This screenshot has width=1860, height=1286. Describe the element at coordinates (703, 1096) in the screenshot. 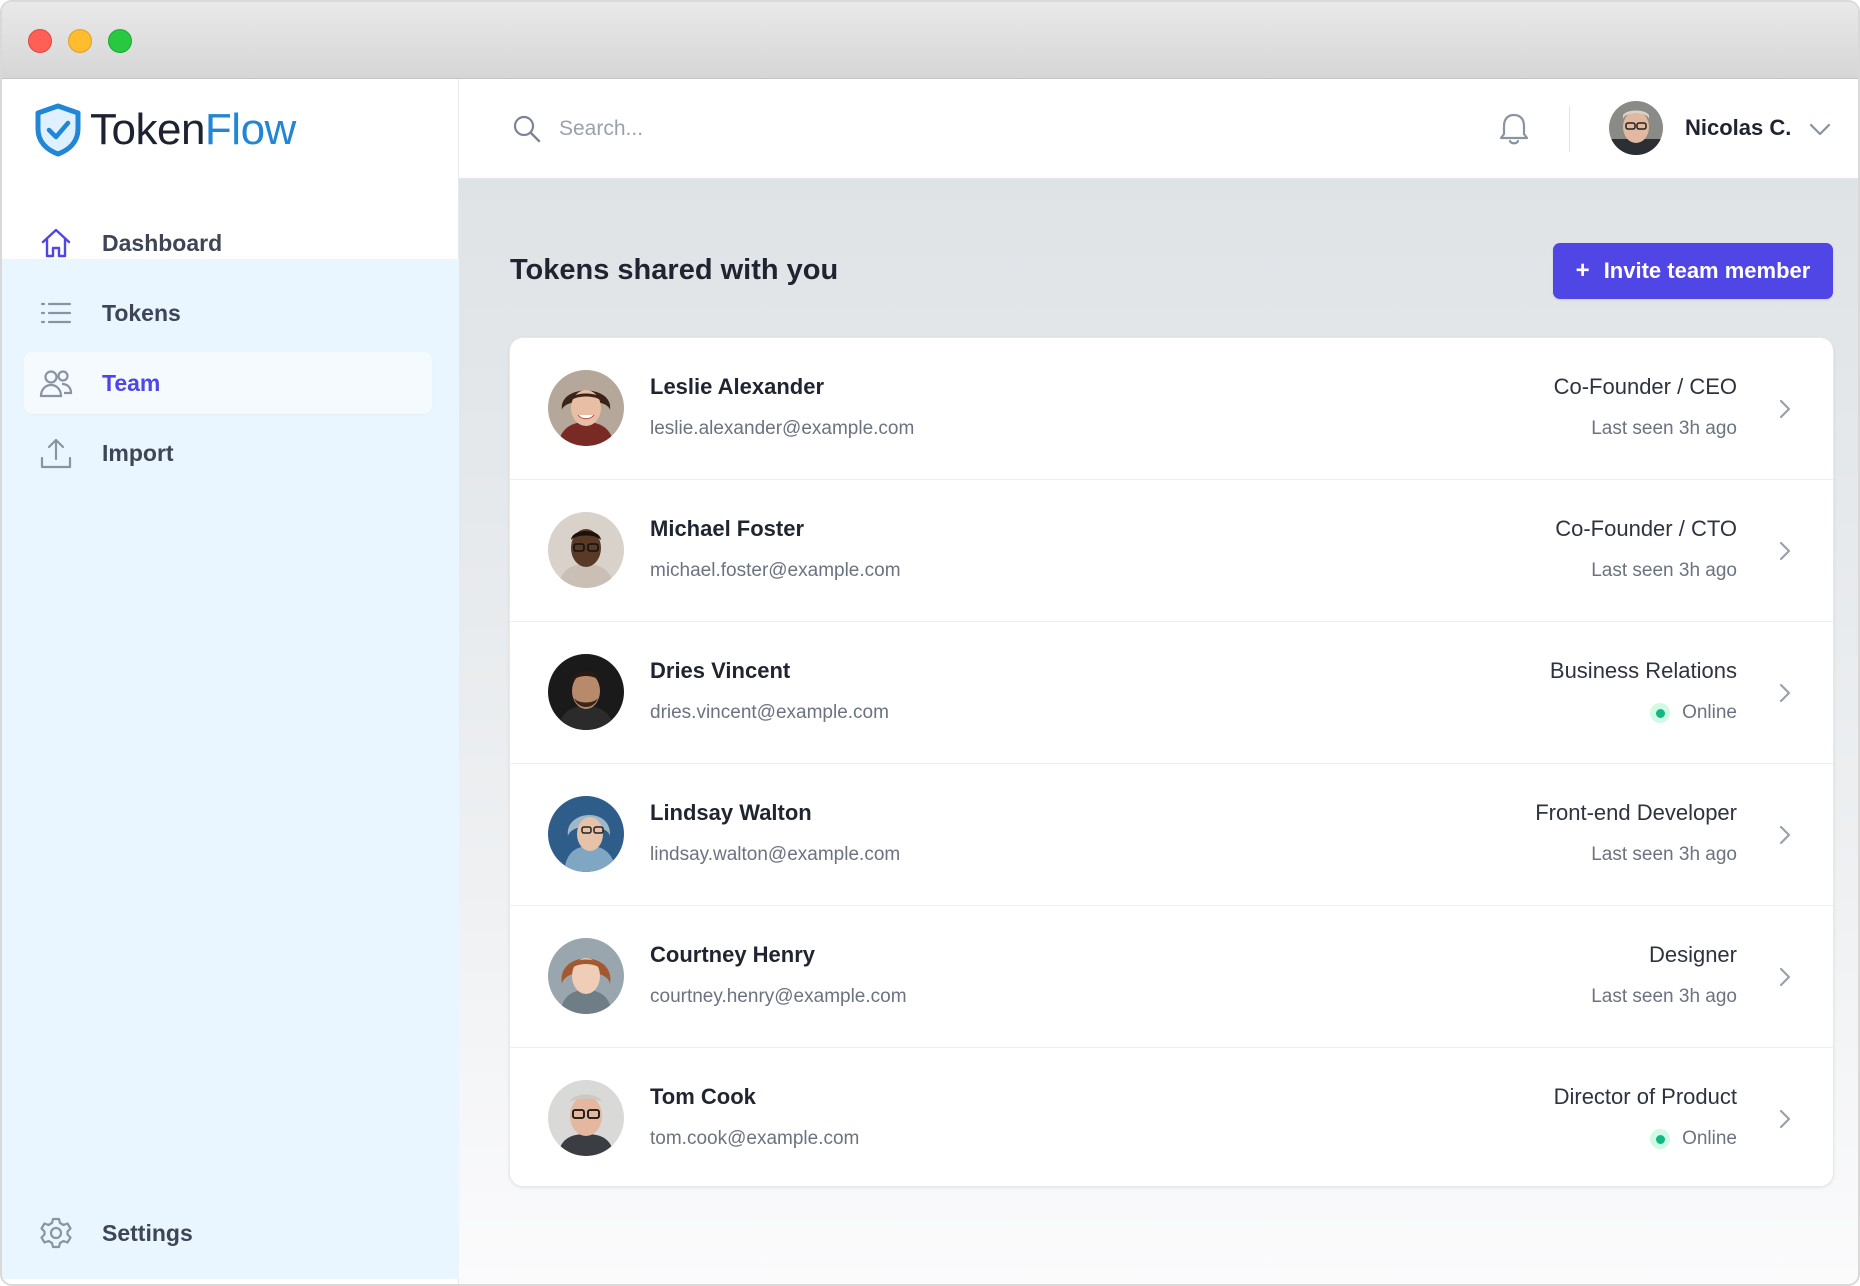

I see `member-name: Tom Cook` at that location.